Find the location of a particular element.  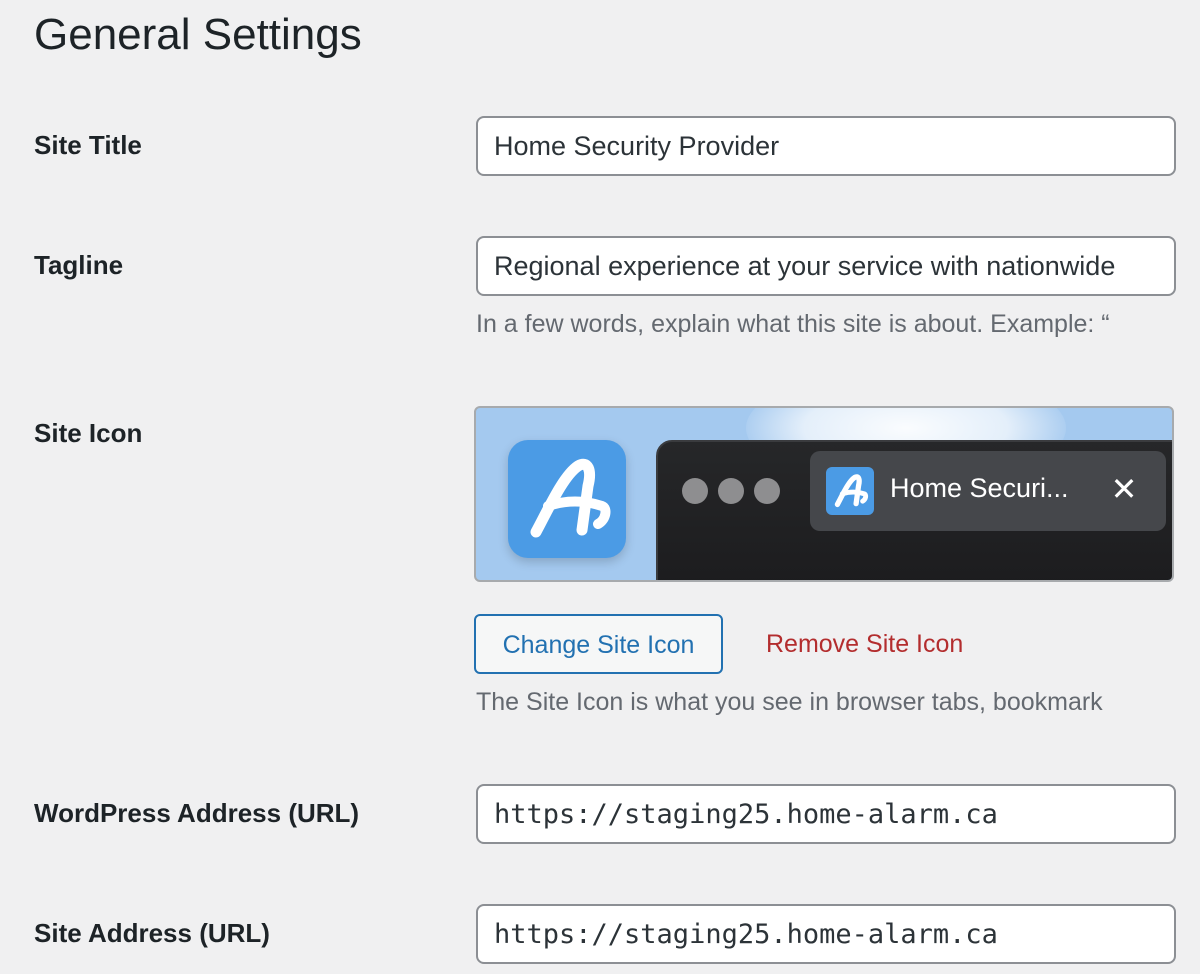

site-address-label: Site Address (URL) is located at coordinates (152, 933).